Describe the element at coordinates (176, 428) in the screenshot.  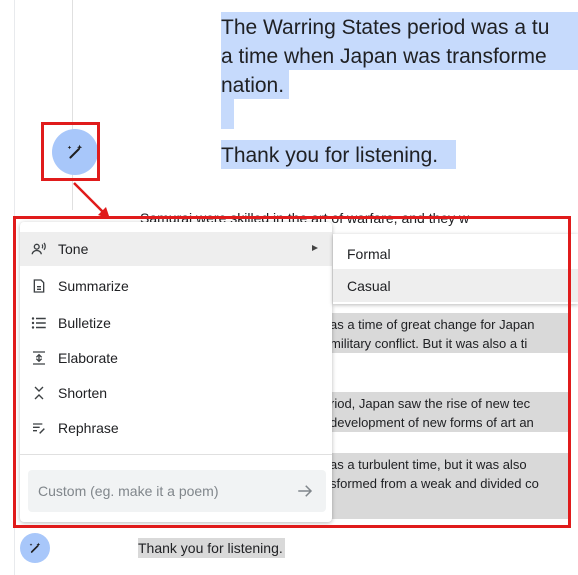
I see `menu-item-rephrase: Rephrase` at that location.